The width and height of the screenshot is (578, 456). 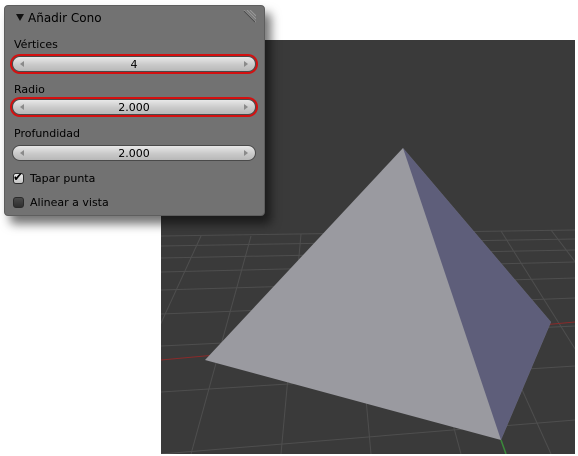 I want to click on depth-number-field: 2.000, so click(x=134, y=153).